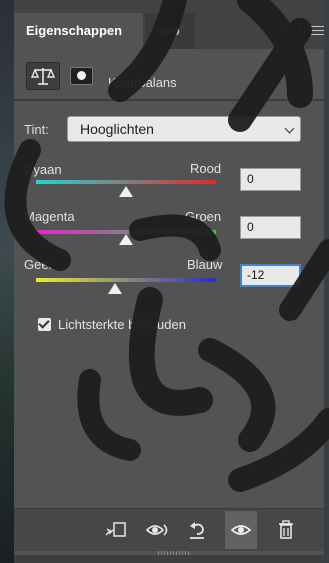  I want to click on cyan-red-value-field: 0, so click(270, 179).